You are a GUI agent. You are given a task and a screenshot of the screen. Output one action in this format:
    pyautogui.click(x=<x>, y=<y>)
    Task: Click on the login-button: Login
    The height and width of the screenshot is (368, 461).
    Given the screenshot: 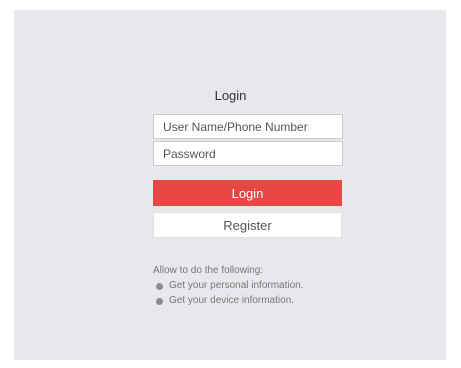 What is the action you would take?
    pyautogui.click(x=247, y=193)
    